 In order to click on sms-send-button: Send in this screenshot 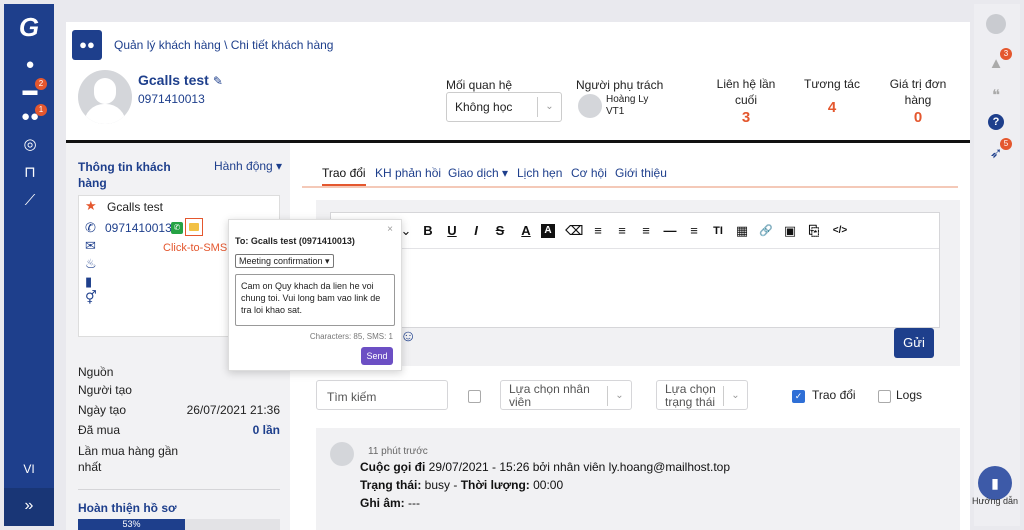, I will do `click(377, 356)`.